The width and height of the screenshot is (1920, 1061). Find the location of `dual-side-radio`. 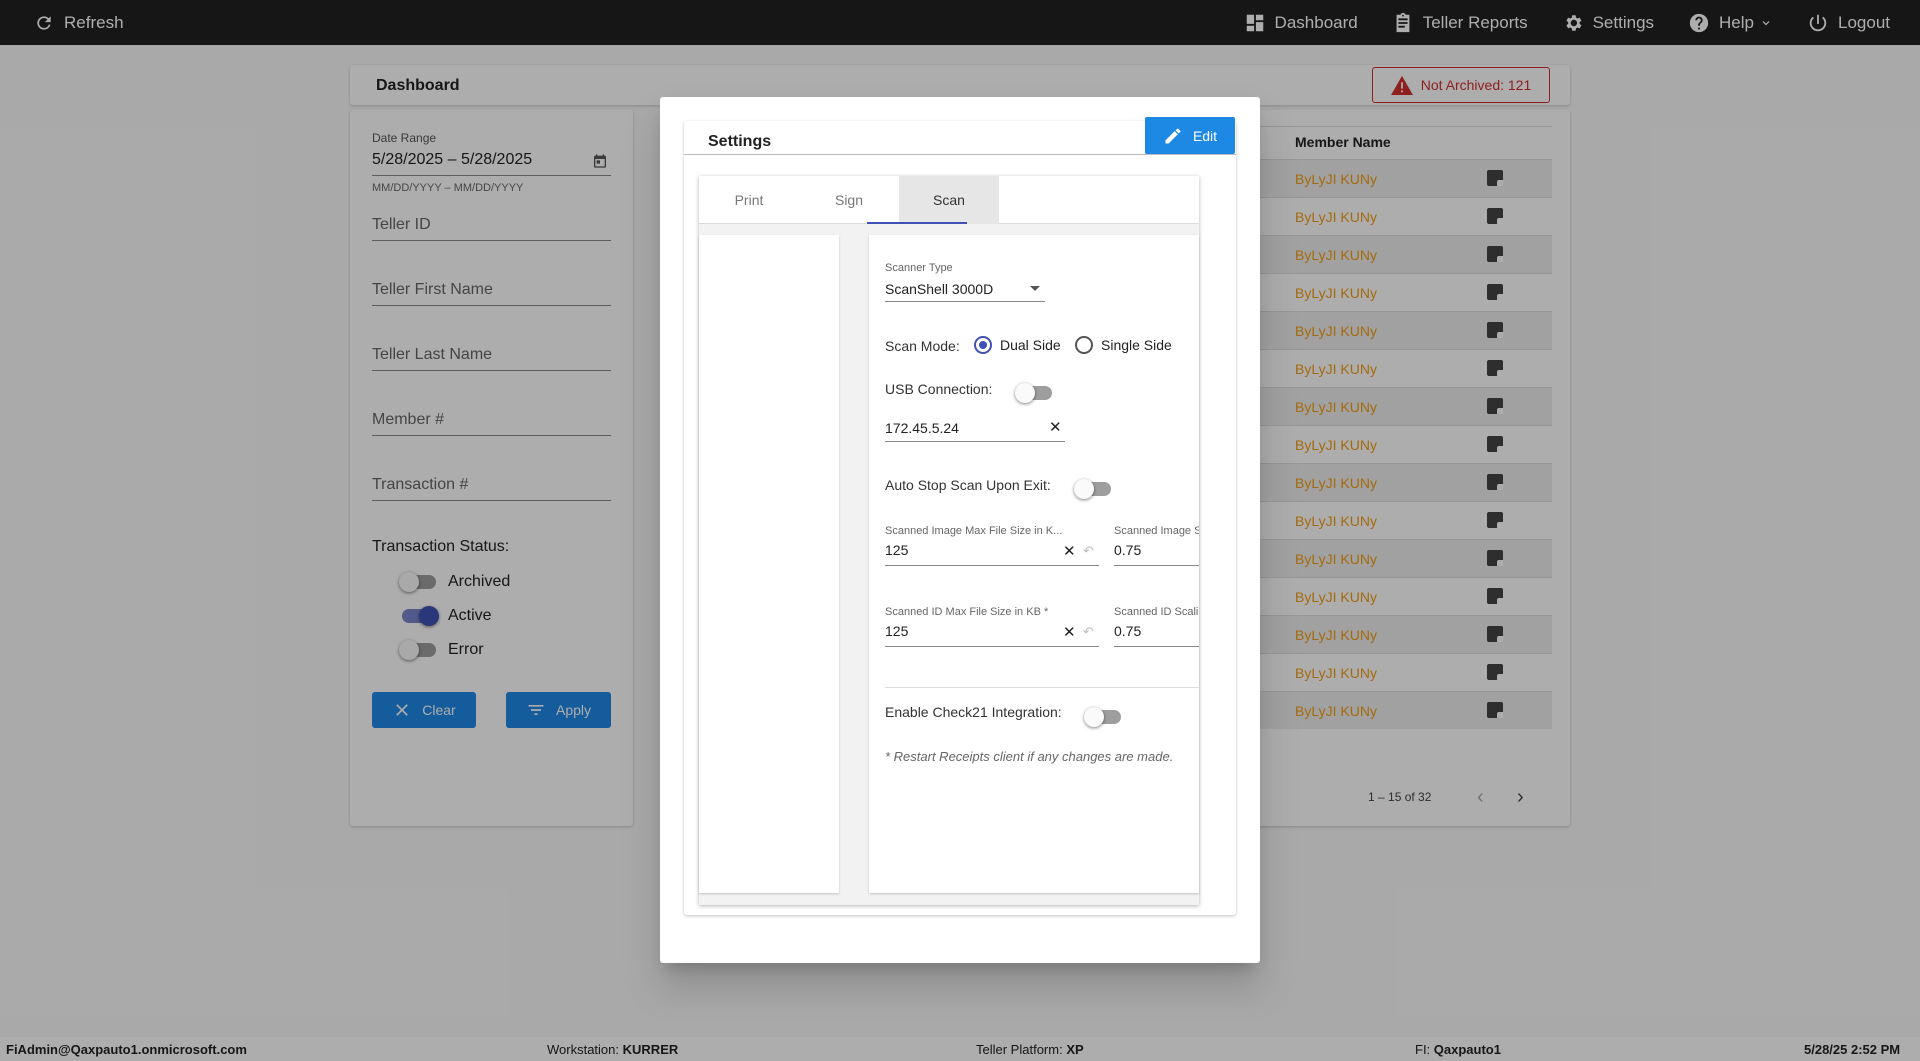

dual-side-radio is located at coordinates (983, 345).